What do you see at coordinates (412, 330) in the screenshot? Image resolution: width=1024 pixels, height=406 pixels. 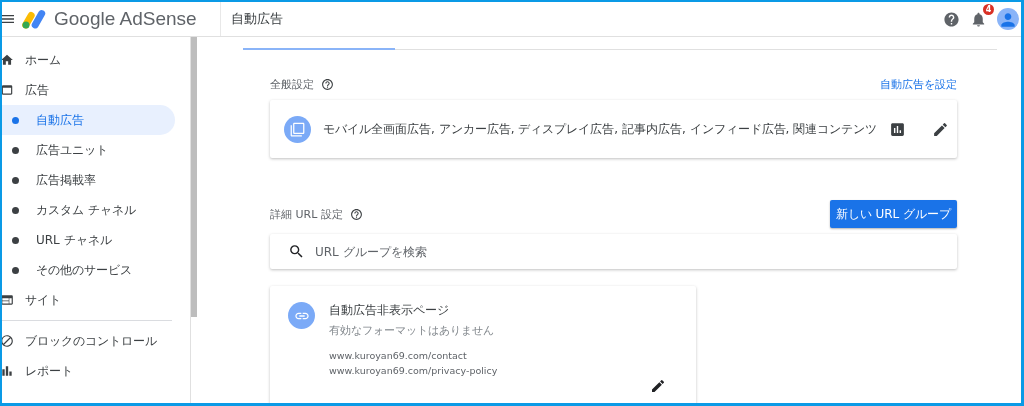 I see `group-subtitle: 有効なフォーマットはありません` at bounding box center [412, 330].